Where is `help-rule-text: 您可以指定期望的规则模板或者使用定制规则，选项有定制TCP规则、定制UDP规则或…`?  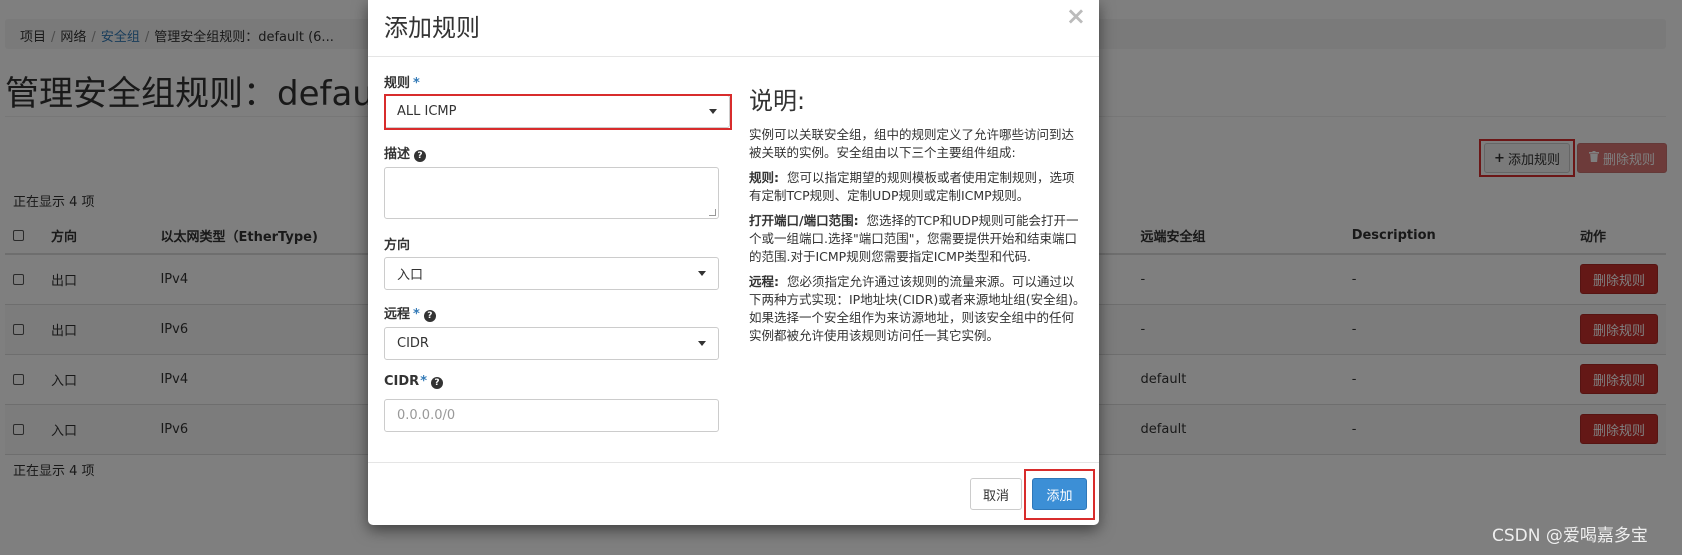 help-rule-text: 您可以指定期望的规则模板或者使用定制规则，选项有定制TCP规则、定制UDP规则或… is located at coordinates (912, 186).